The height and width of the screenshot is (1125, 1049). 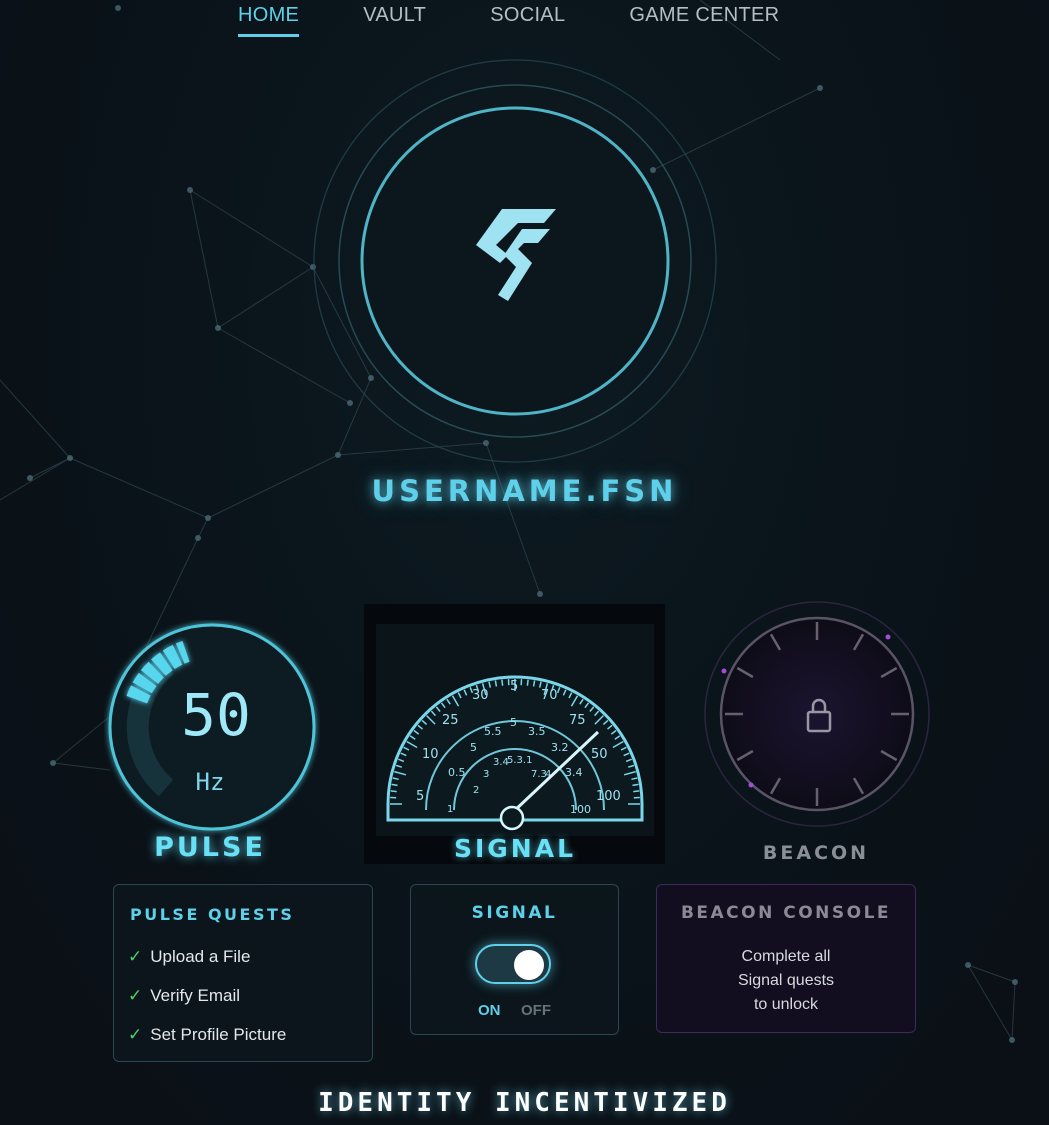 I want to click on quest-label: Set Profile Picture, so click(x=218, y=1034).